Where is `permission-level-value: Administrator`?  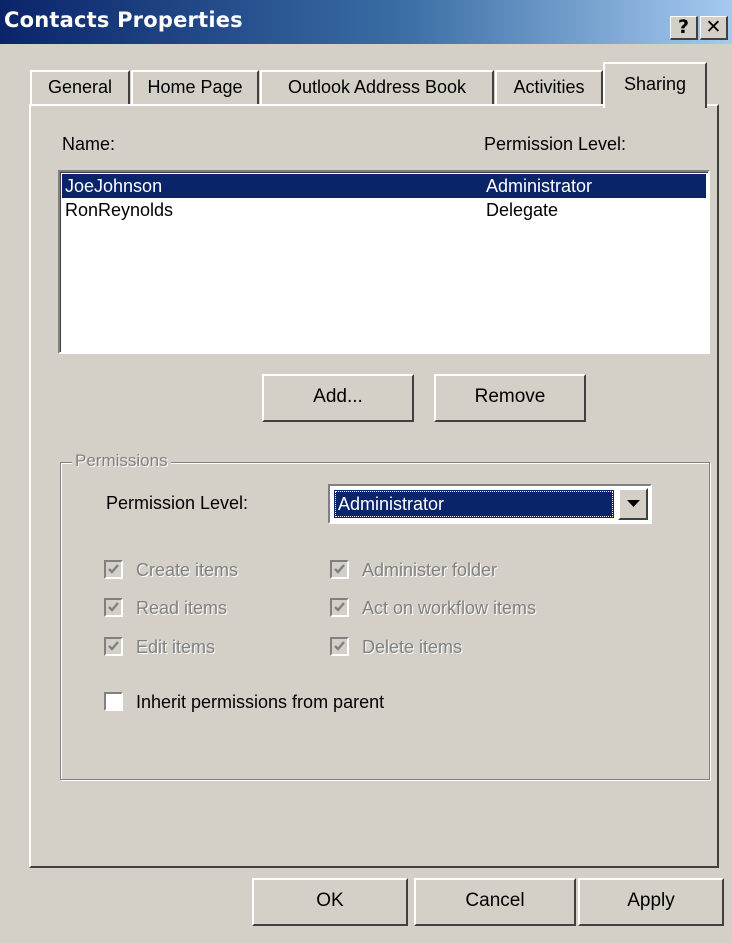 permission-level-value: Administrator is located at coordinates (474, 504).